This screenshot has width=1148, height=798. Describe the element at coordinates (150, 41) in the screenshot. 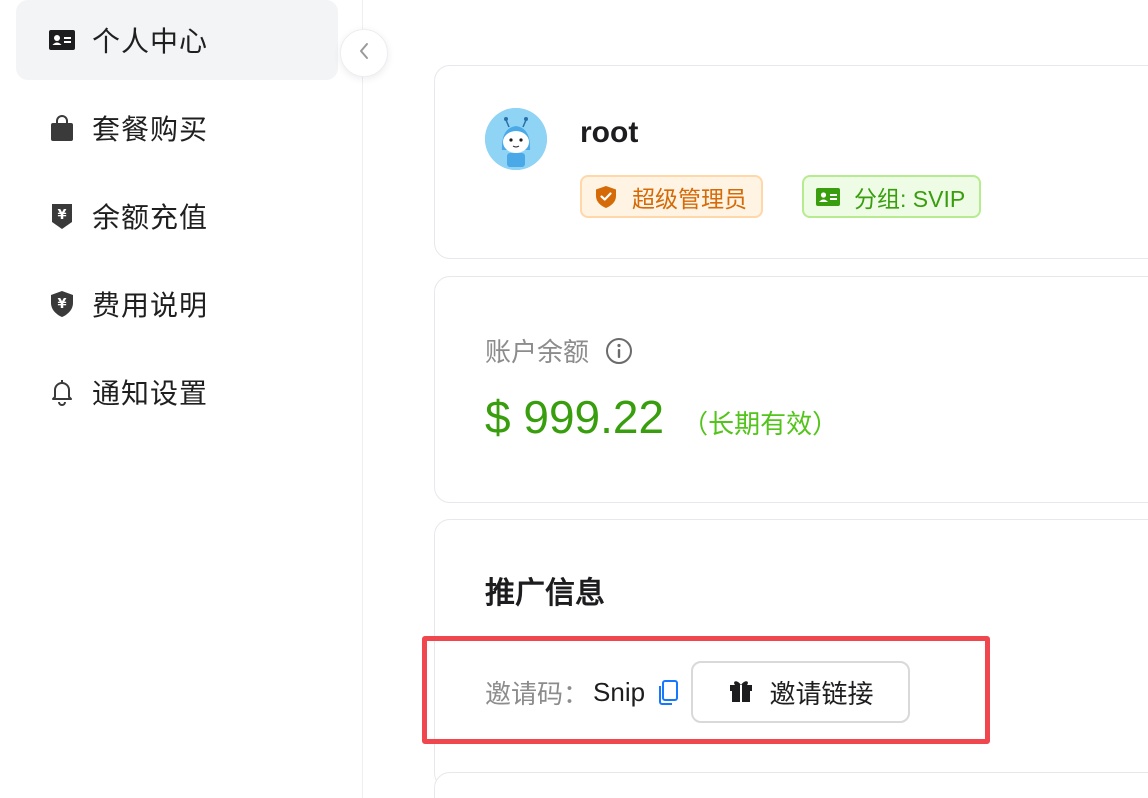

I see `sidebar-item-label: 个人中心` at that location.